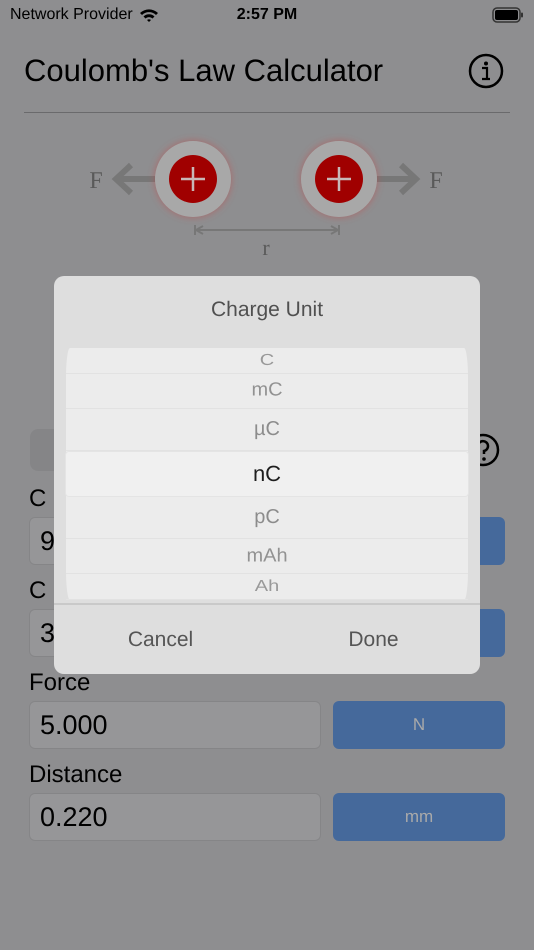 This screenshot has height=950, width=534. I want to click on carrier-name: Network Provider, so click(71, 15).